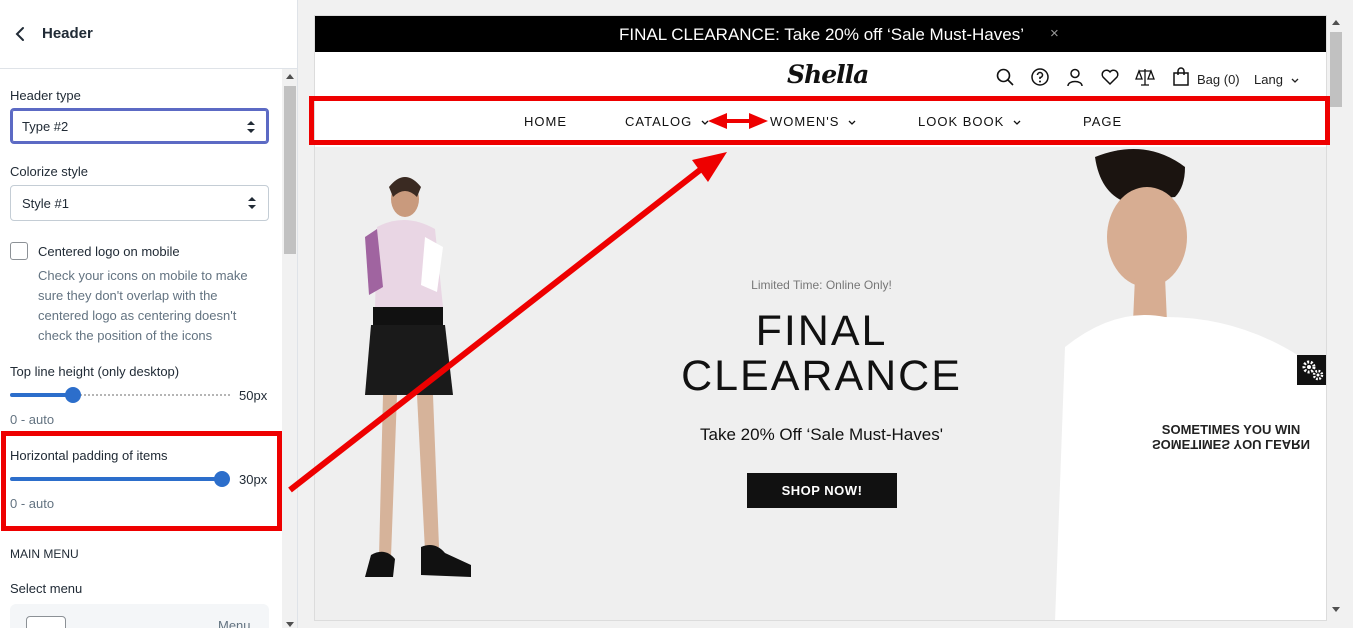 The width and height of the screenshot is (1353, 628). I want to click on annotation-double-arrow, so click(738, 121).